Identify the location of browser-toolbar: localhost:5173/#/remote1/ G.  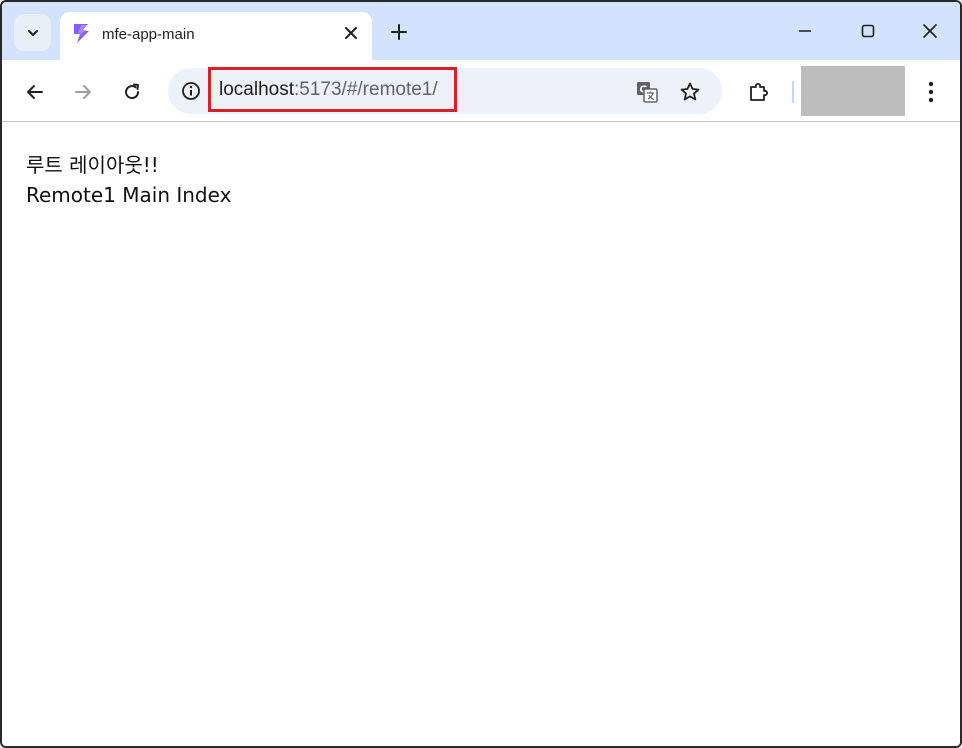
(481, 91).